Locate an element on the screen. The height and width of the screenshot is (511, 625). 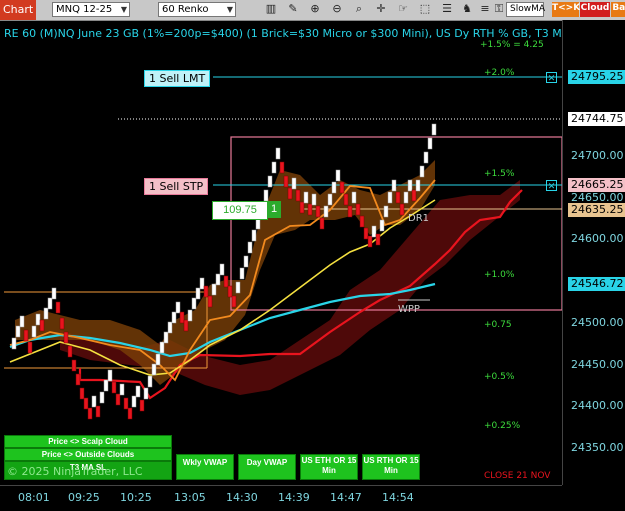
copyright-text: © 2025 NinjaTrader, LLC is located at coordinates (75, 471).